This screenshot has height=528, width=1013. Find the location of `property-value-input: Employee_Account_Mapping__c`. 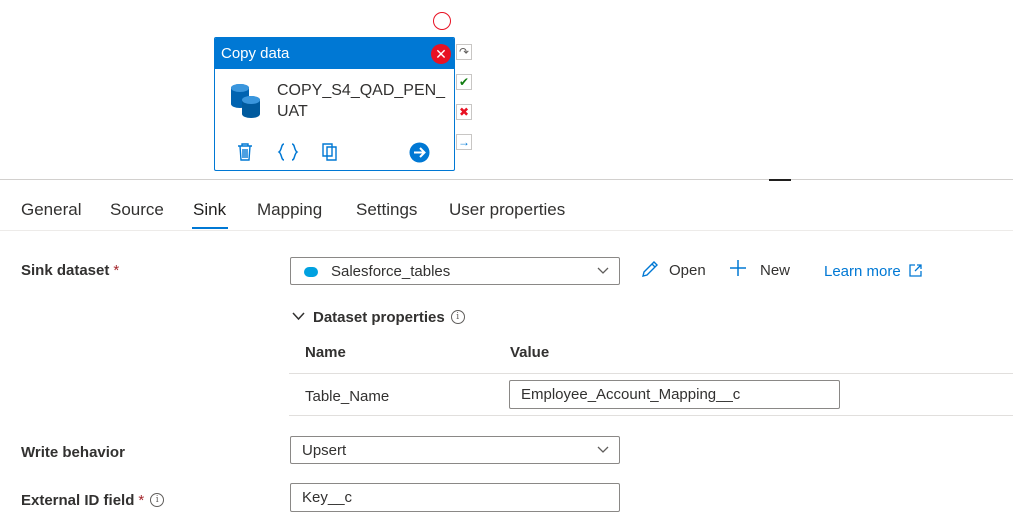

property-value-input: Employee_Account_Mapping__c is located at coordinates (674, 394).